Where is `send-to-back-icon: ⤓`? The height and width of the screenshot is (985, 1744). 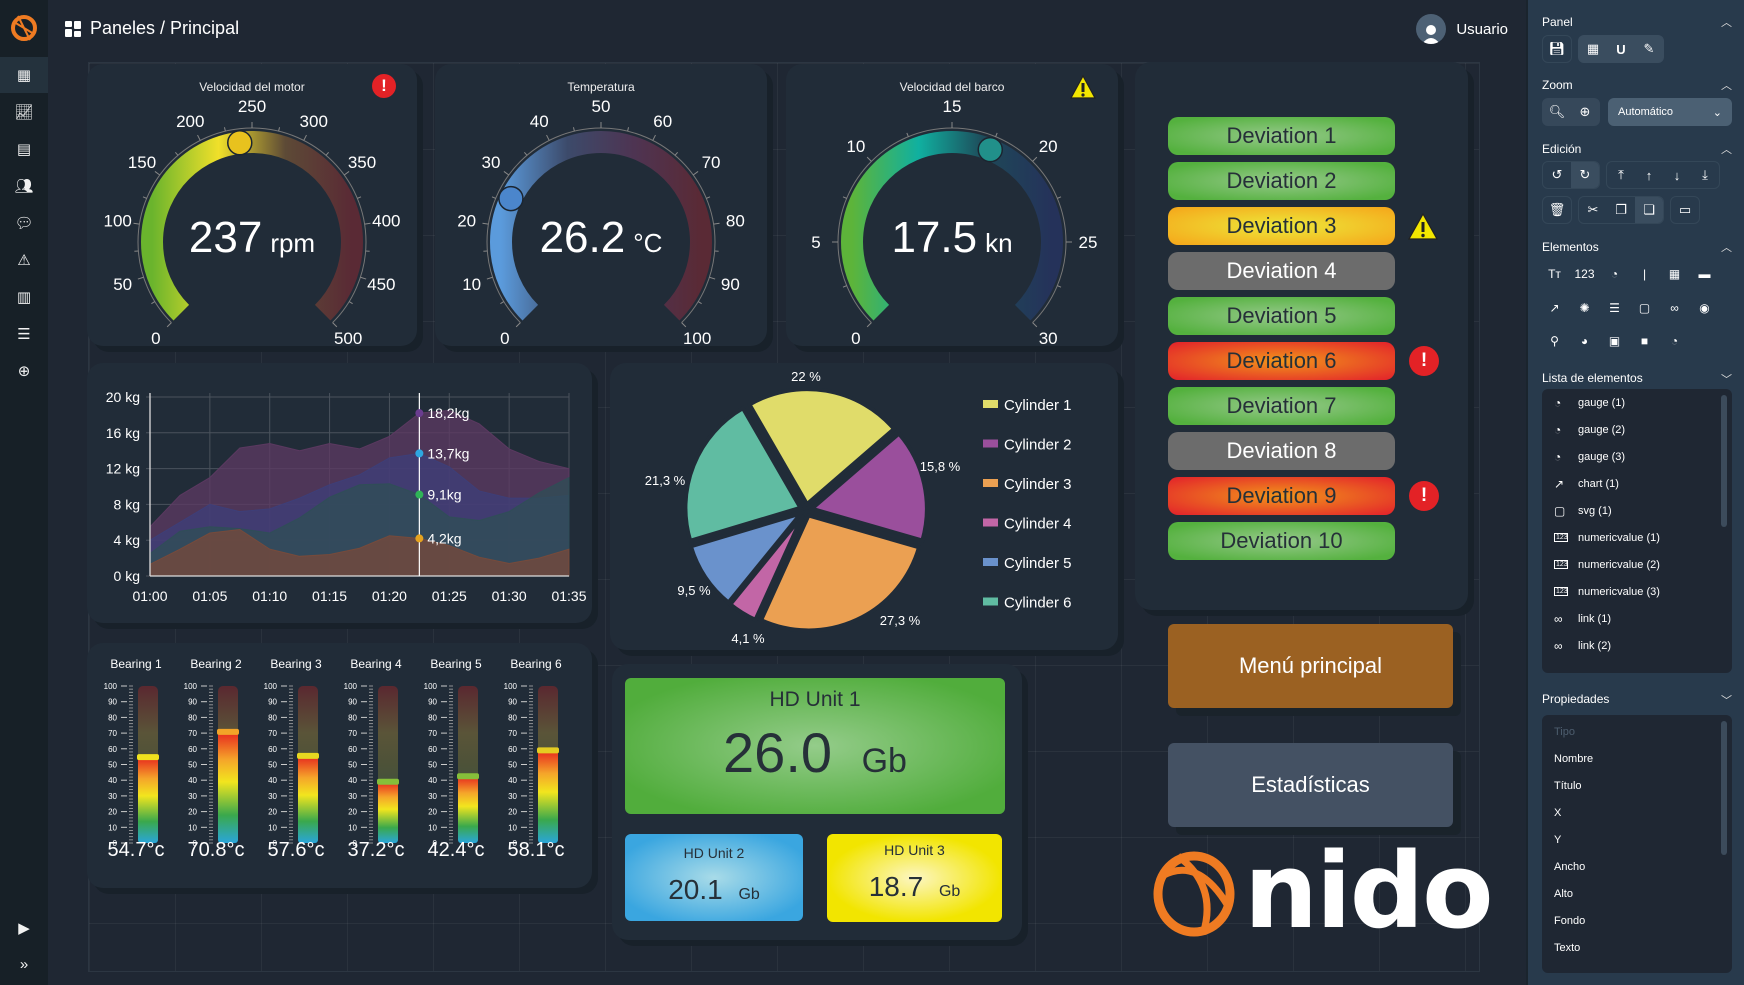
send-to-back-icon: ⤓ is located at coordinates (1705, 175).